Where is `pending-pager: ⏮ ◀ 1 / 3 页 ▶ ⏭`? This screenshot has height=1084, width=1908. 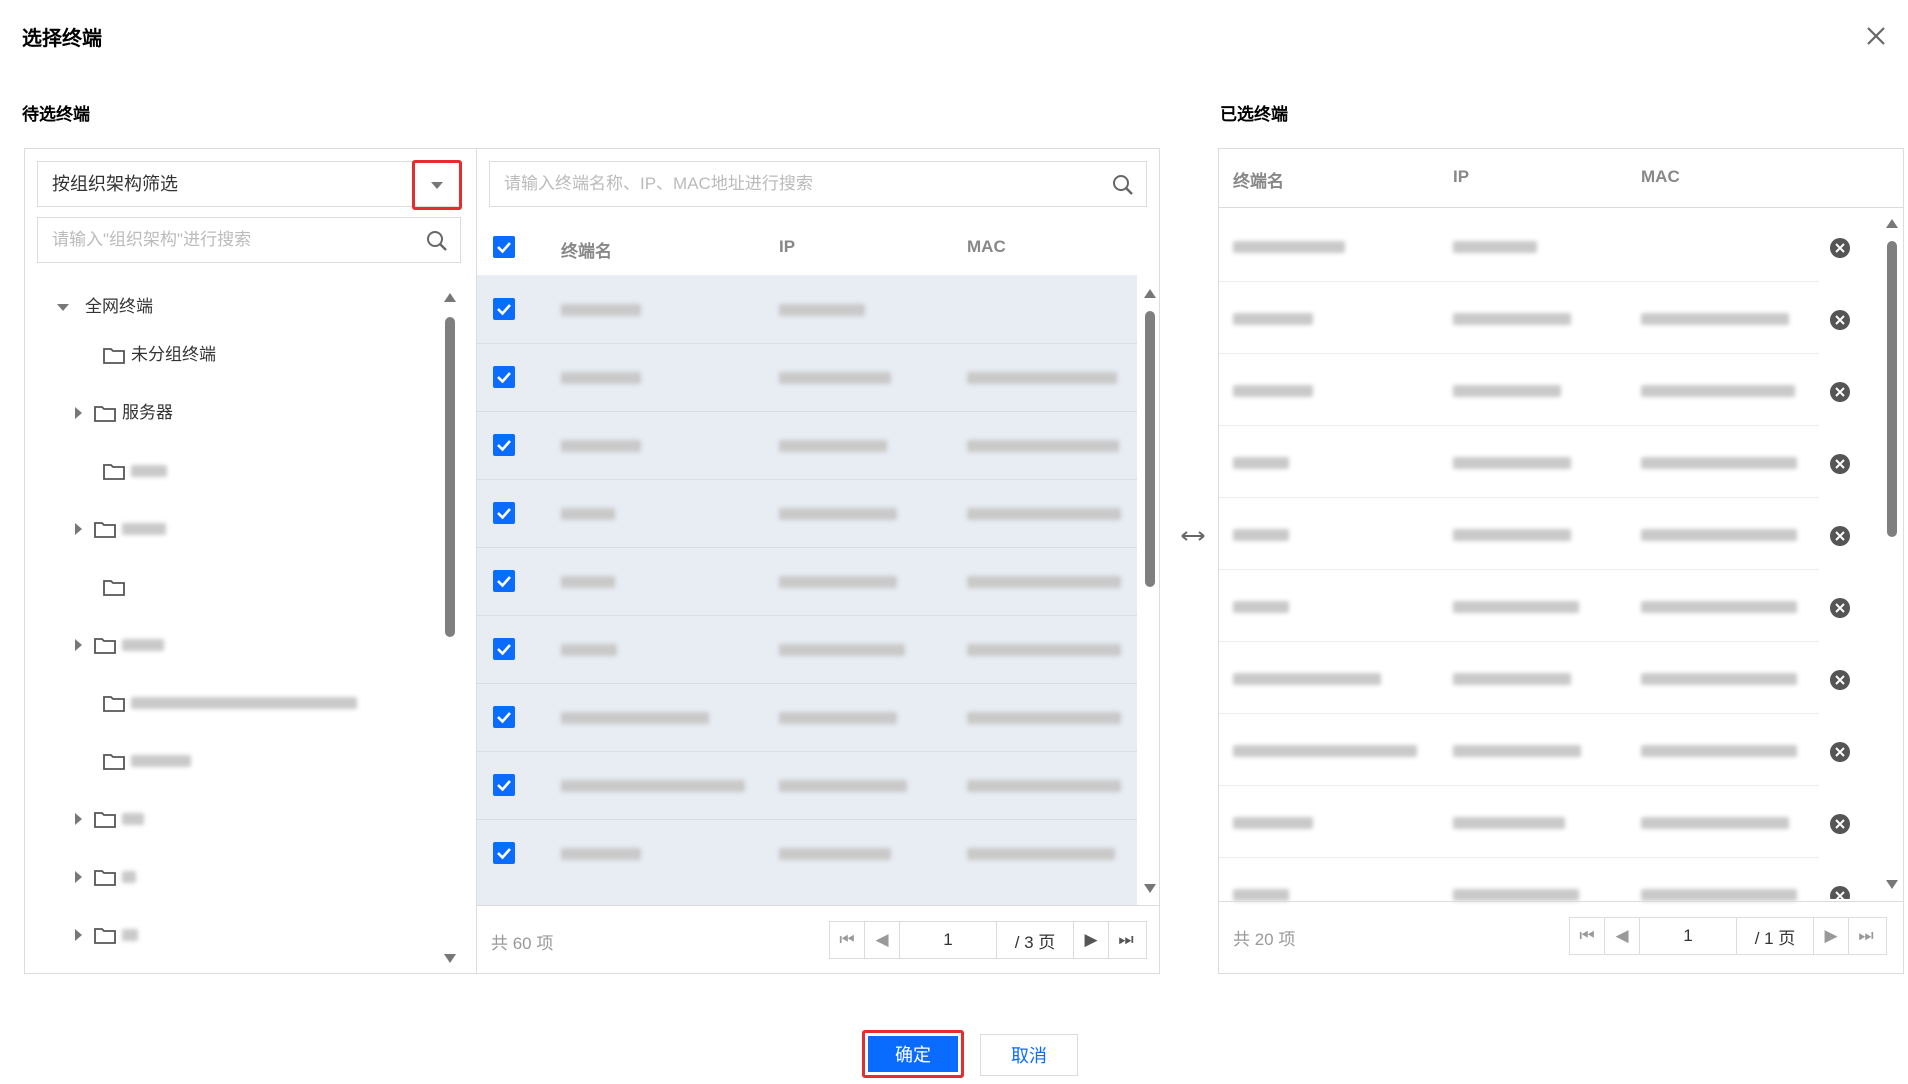 pending-pager: ⏮ ◀ 1 / 3 页 ▶ ⏭ is located at coordinates (988, 940).